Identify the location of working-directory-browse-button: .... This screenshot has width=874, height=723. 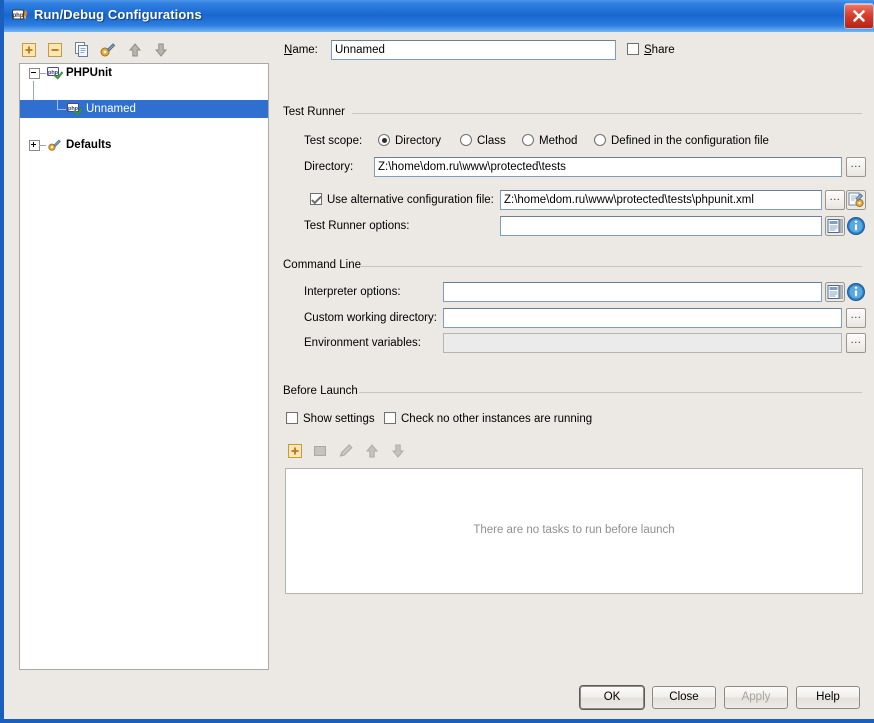
(856, 318).